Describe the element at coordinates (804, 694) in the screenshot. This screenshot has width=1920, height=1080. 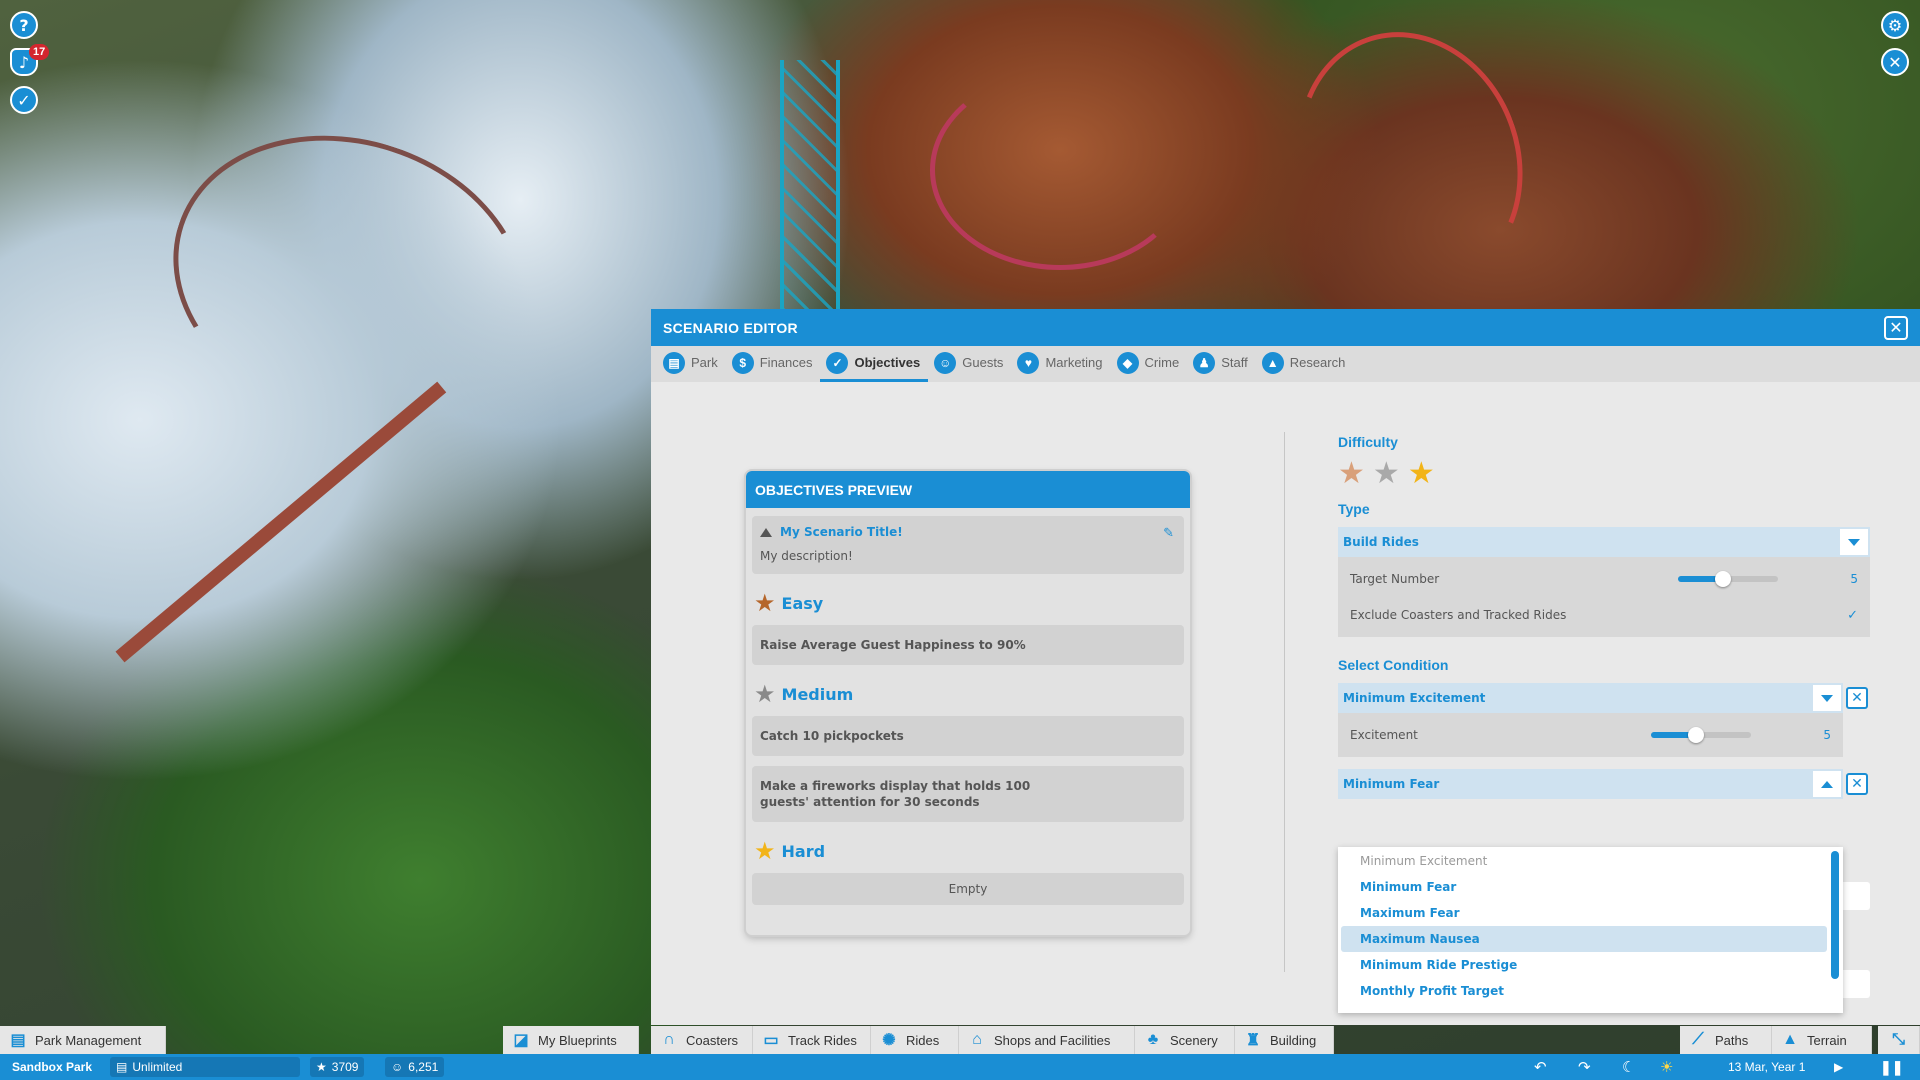
I see `level-medium: ★ Medium` at that location.